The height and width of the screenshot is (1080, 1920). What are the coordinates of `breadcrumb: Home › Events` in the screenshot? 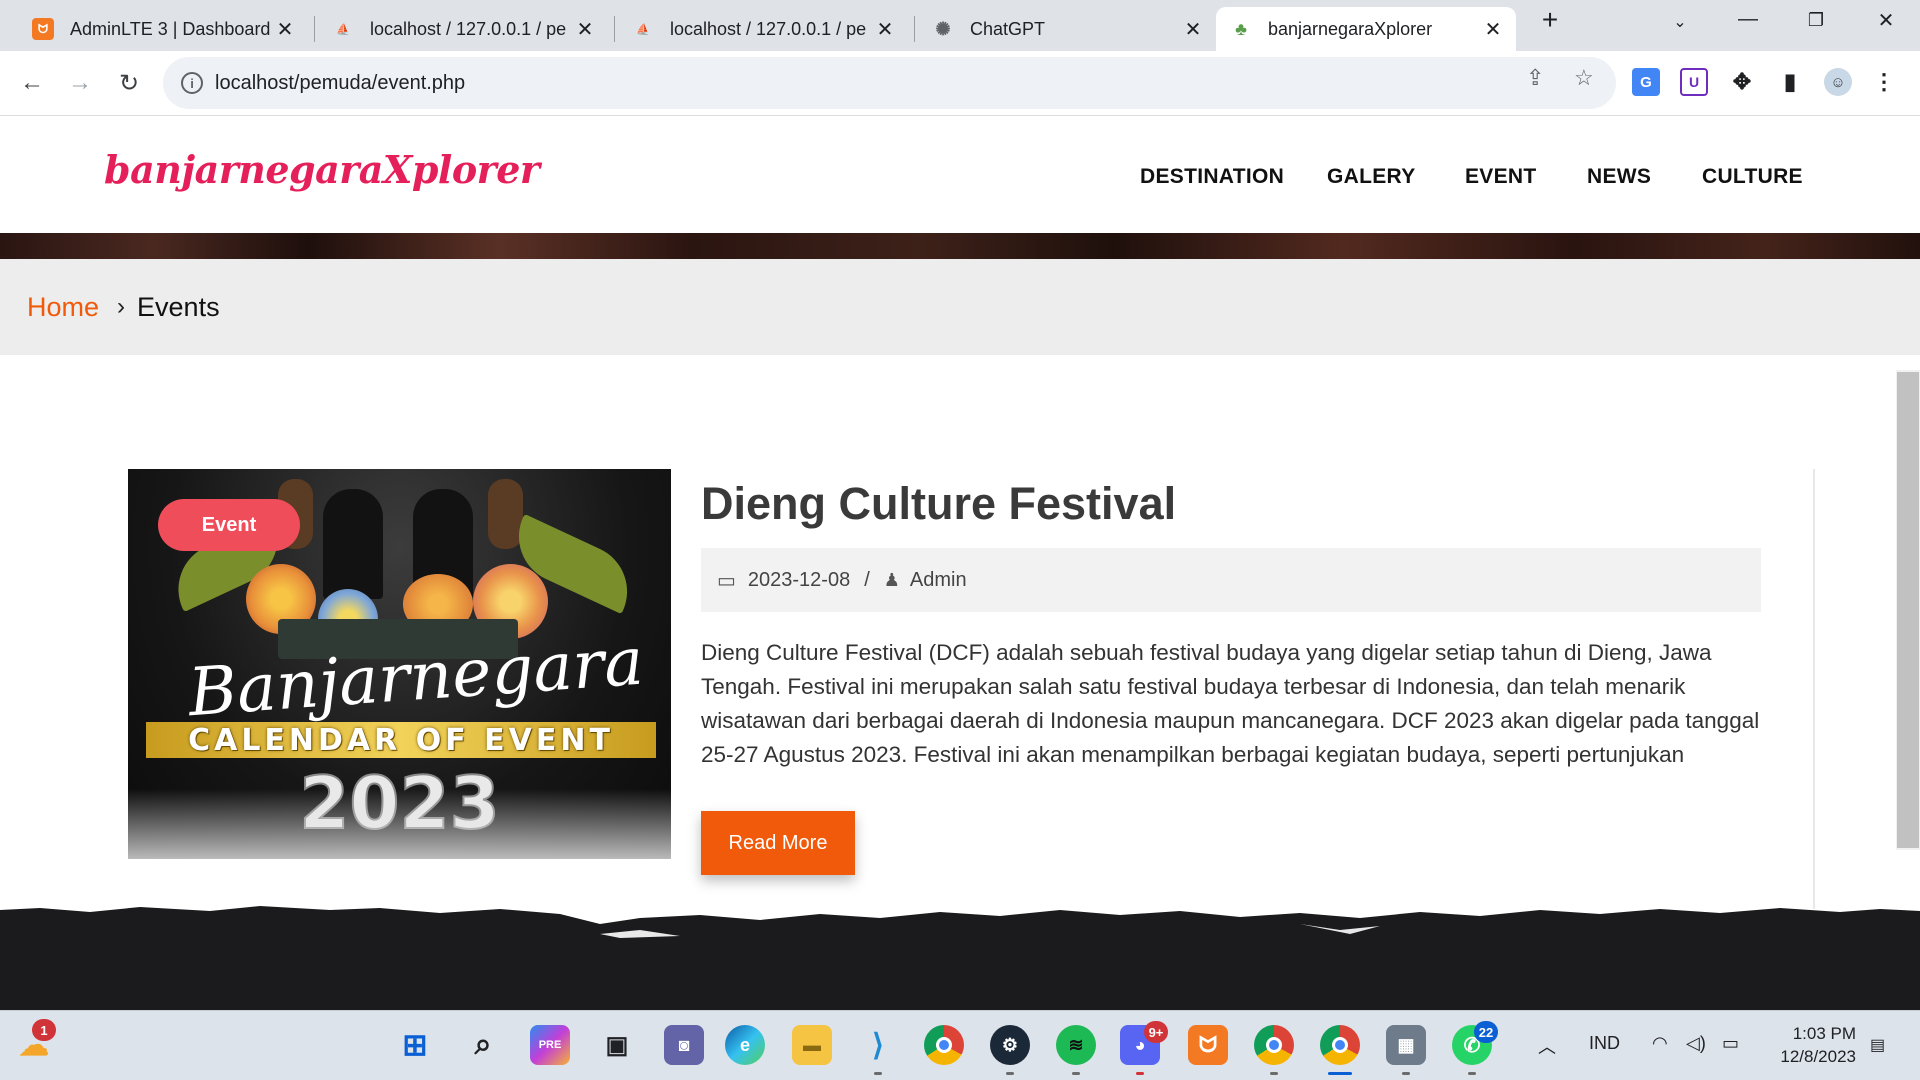 It's located at (960, 307).